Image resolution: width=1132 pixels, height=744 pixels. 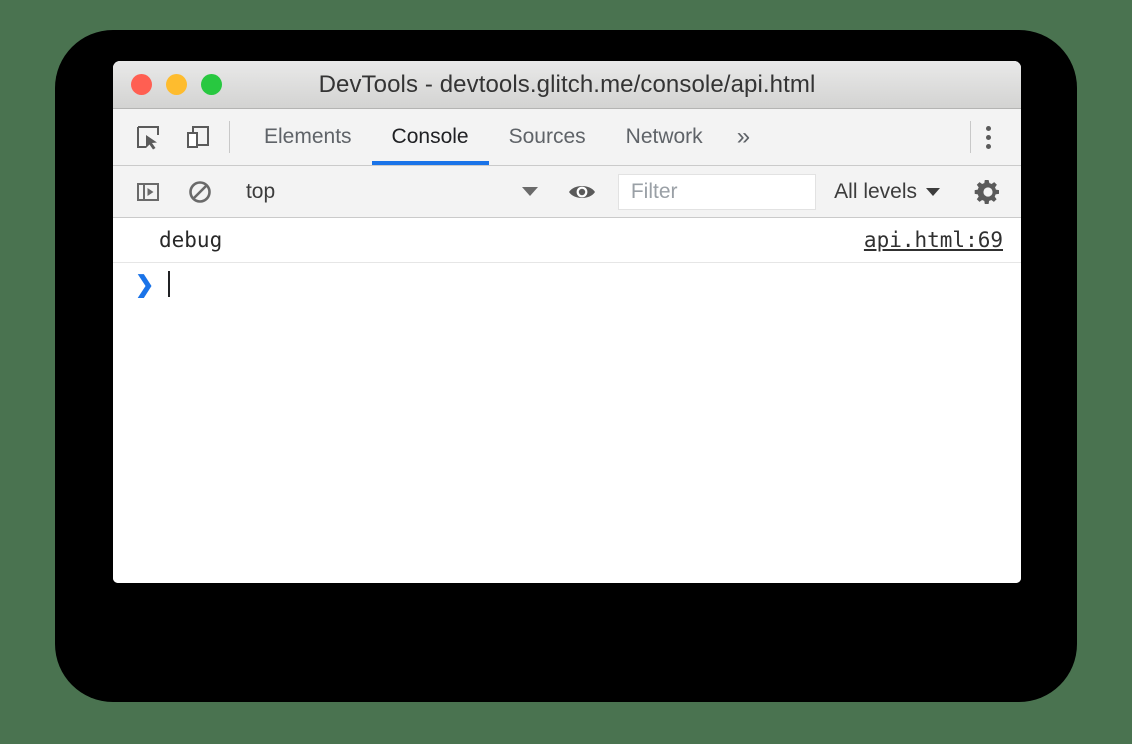 I want to click on console-toolbar-left-icons, so click(x=171, y=192).